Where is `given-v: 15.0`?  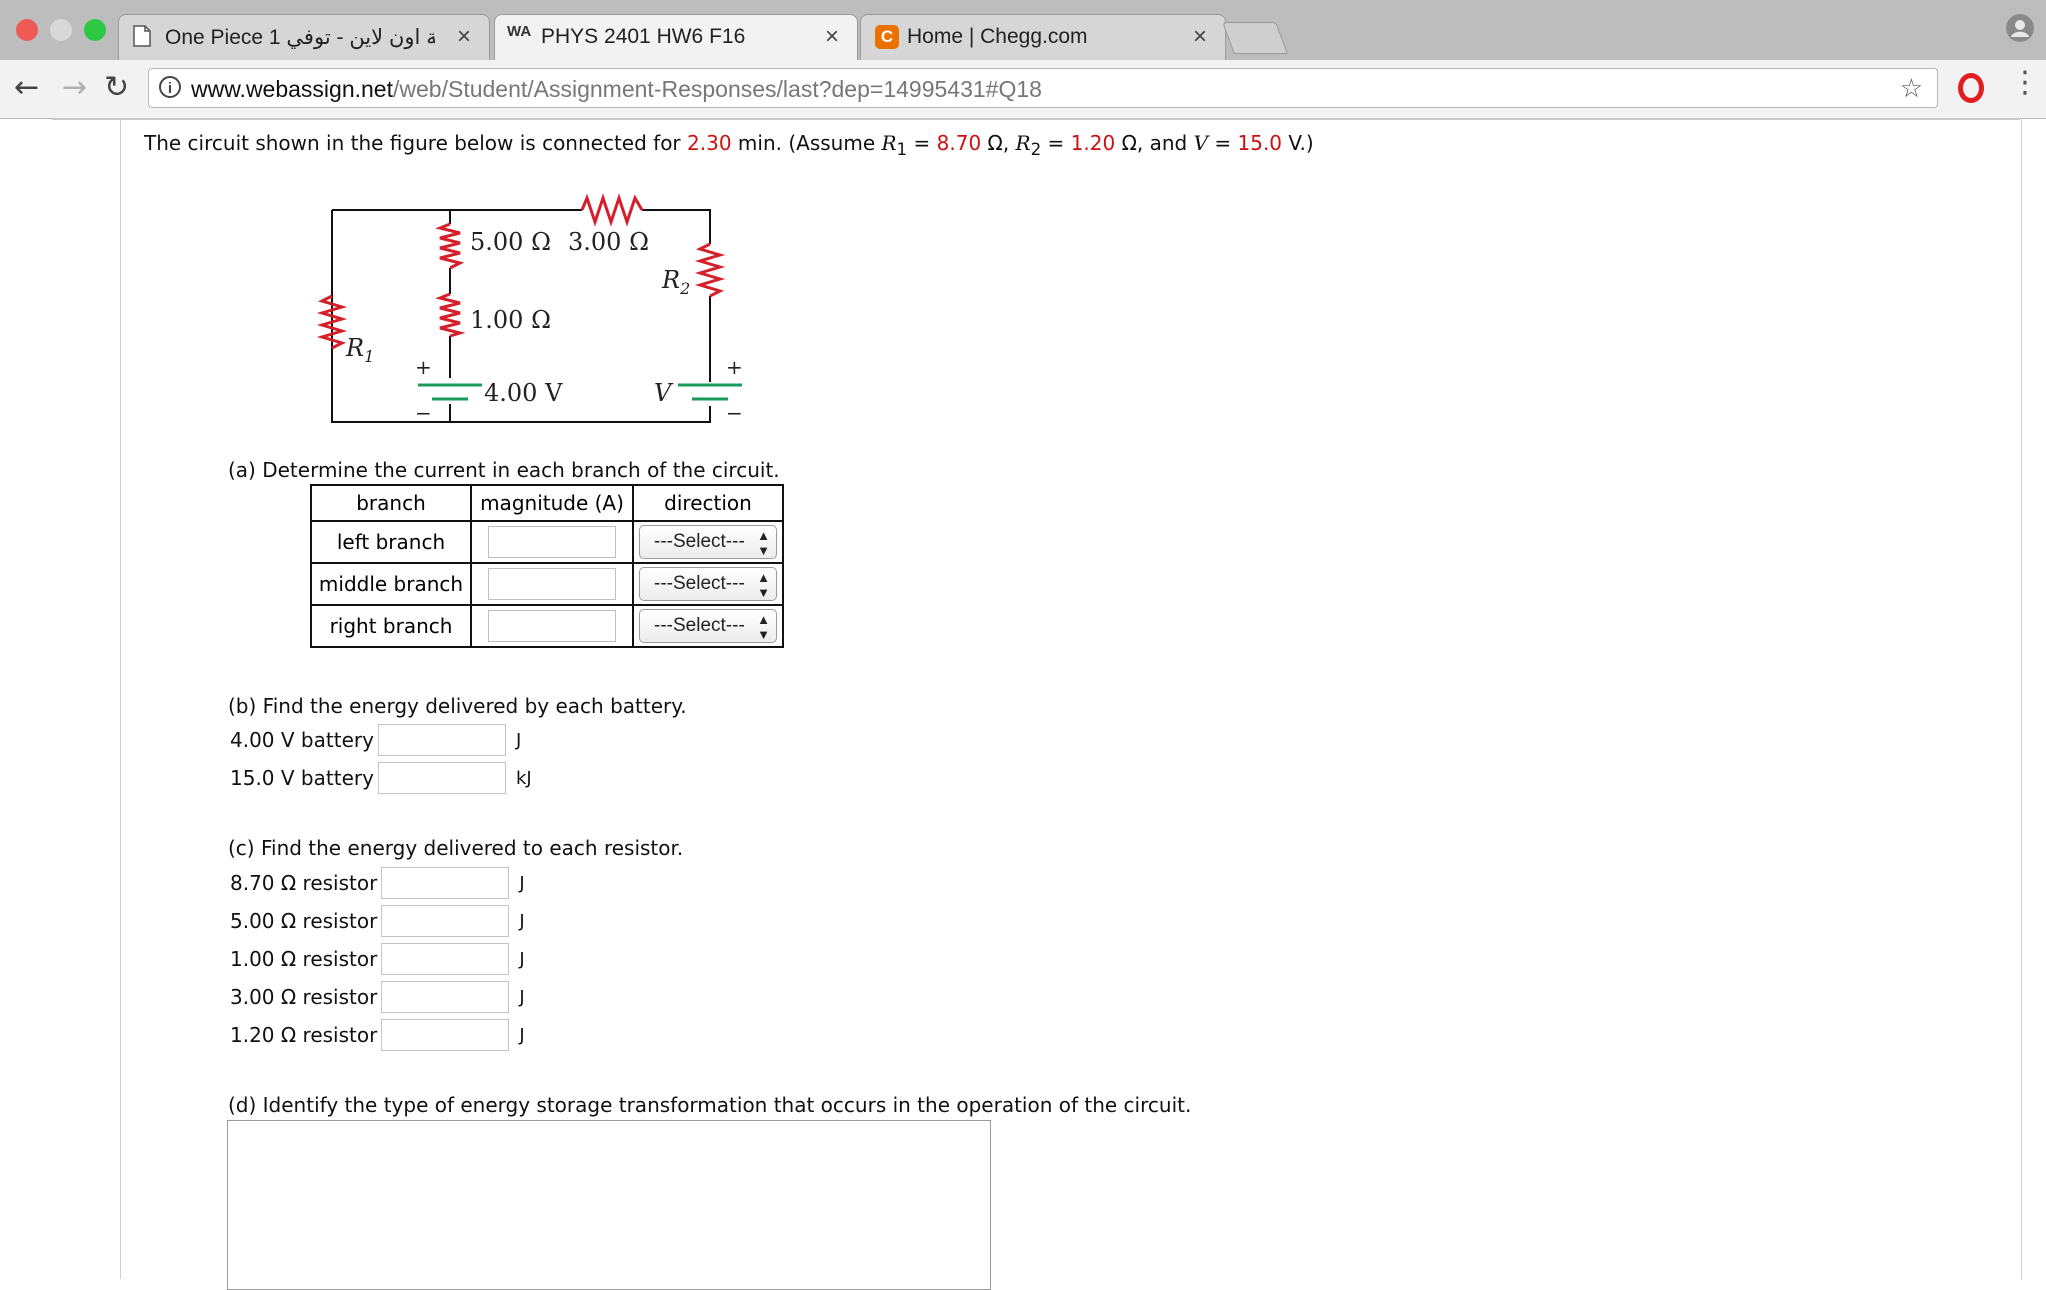 given-v: 15.0 is located at coordinates (1260, 143).